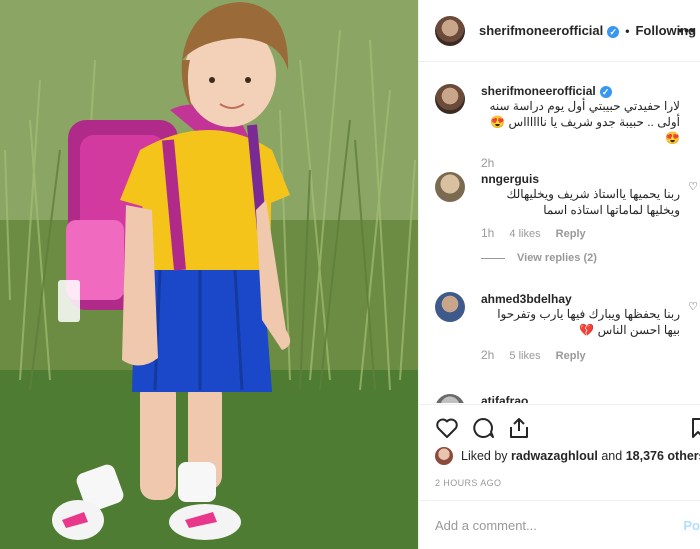 Image resolution: width=700 pixels, height=549 pixels. I want to click on liked-by-user: radwazaghloul, so click(554, 456).